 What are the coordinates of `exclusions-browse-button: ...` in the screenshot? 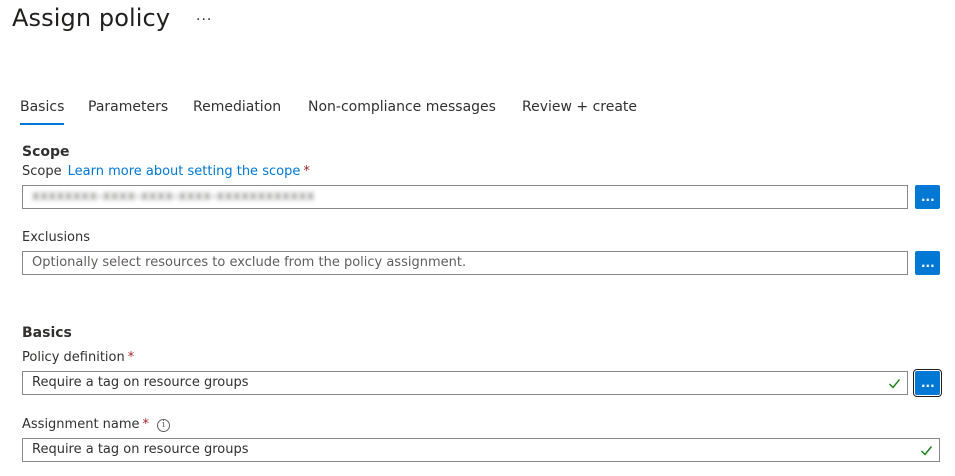 It's located at (927, 263).